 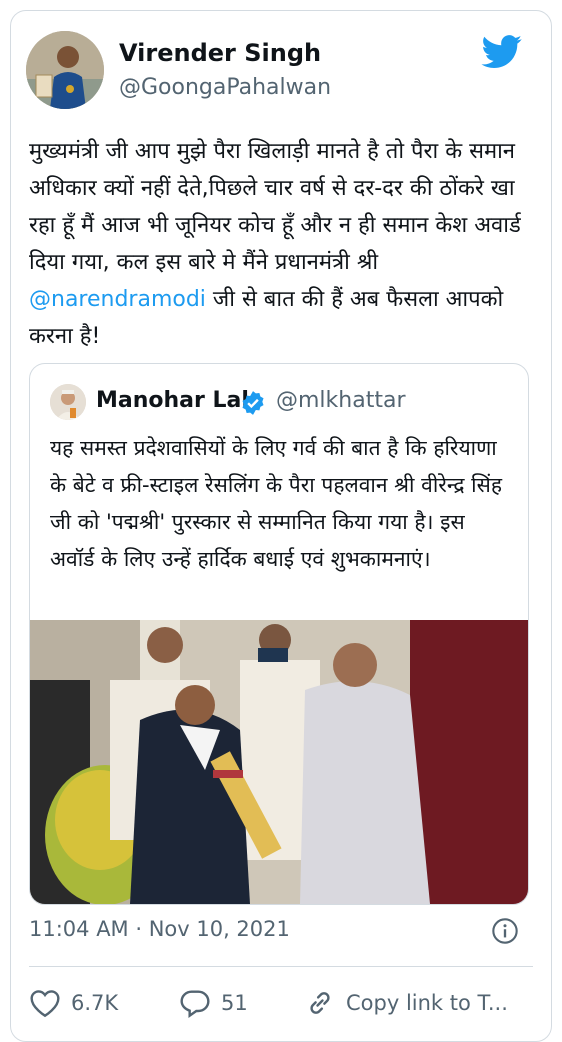 What do you see at coordinates (220, 53) in the screenshot?
I see `author-name: Virender Singh` at bounding box center [220, 53].